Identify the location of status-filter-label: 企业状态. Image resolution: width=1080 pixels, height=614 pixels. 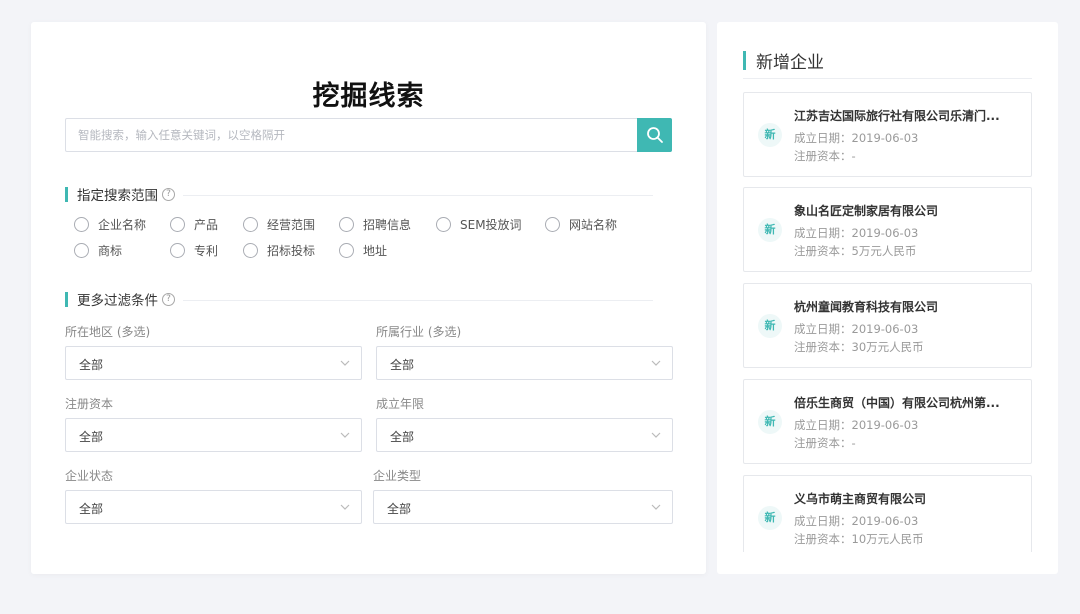
(89, 476).